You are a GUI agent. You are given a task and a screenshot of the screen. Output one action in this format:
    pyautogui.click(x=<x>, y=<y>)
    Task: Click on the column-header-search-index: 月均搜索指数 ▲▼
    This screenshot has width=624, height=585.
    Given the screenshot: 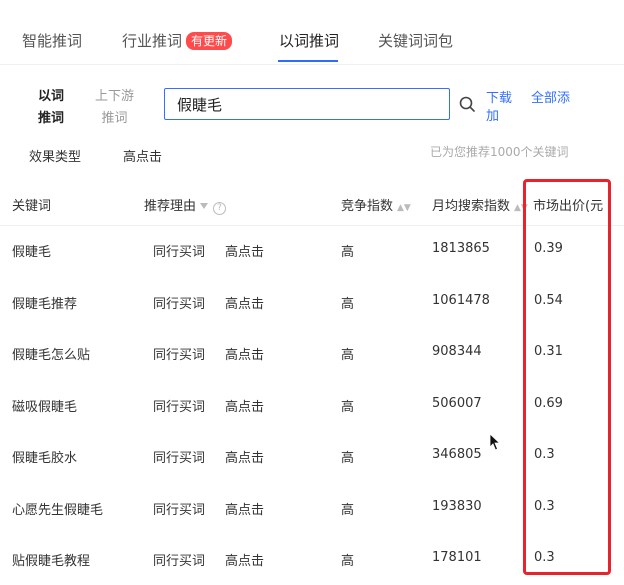 What is the action you would take?
    pyautogui.click(x=480, y=204)
    